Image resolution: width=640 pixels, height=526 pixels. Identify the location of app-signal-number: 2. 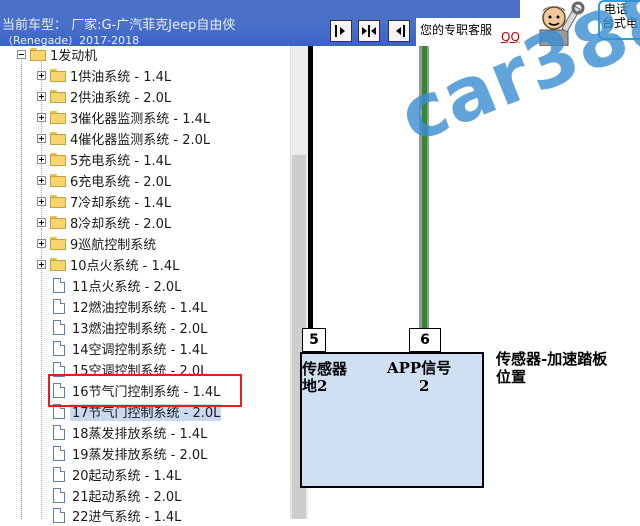
(424, 386).